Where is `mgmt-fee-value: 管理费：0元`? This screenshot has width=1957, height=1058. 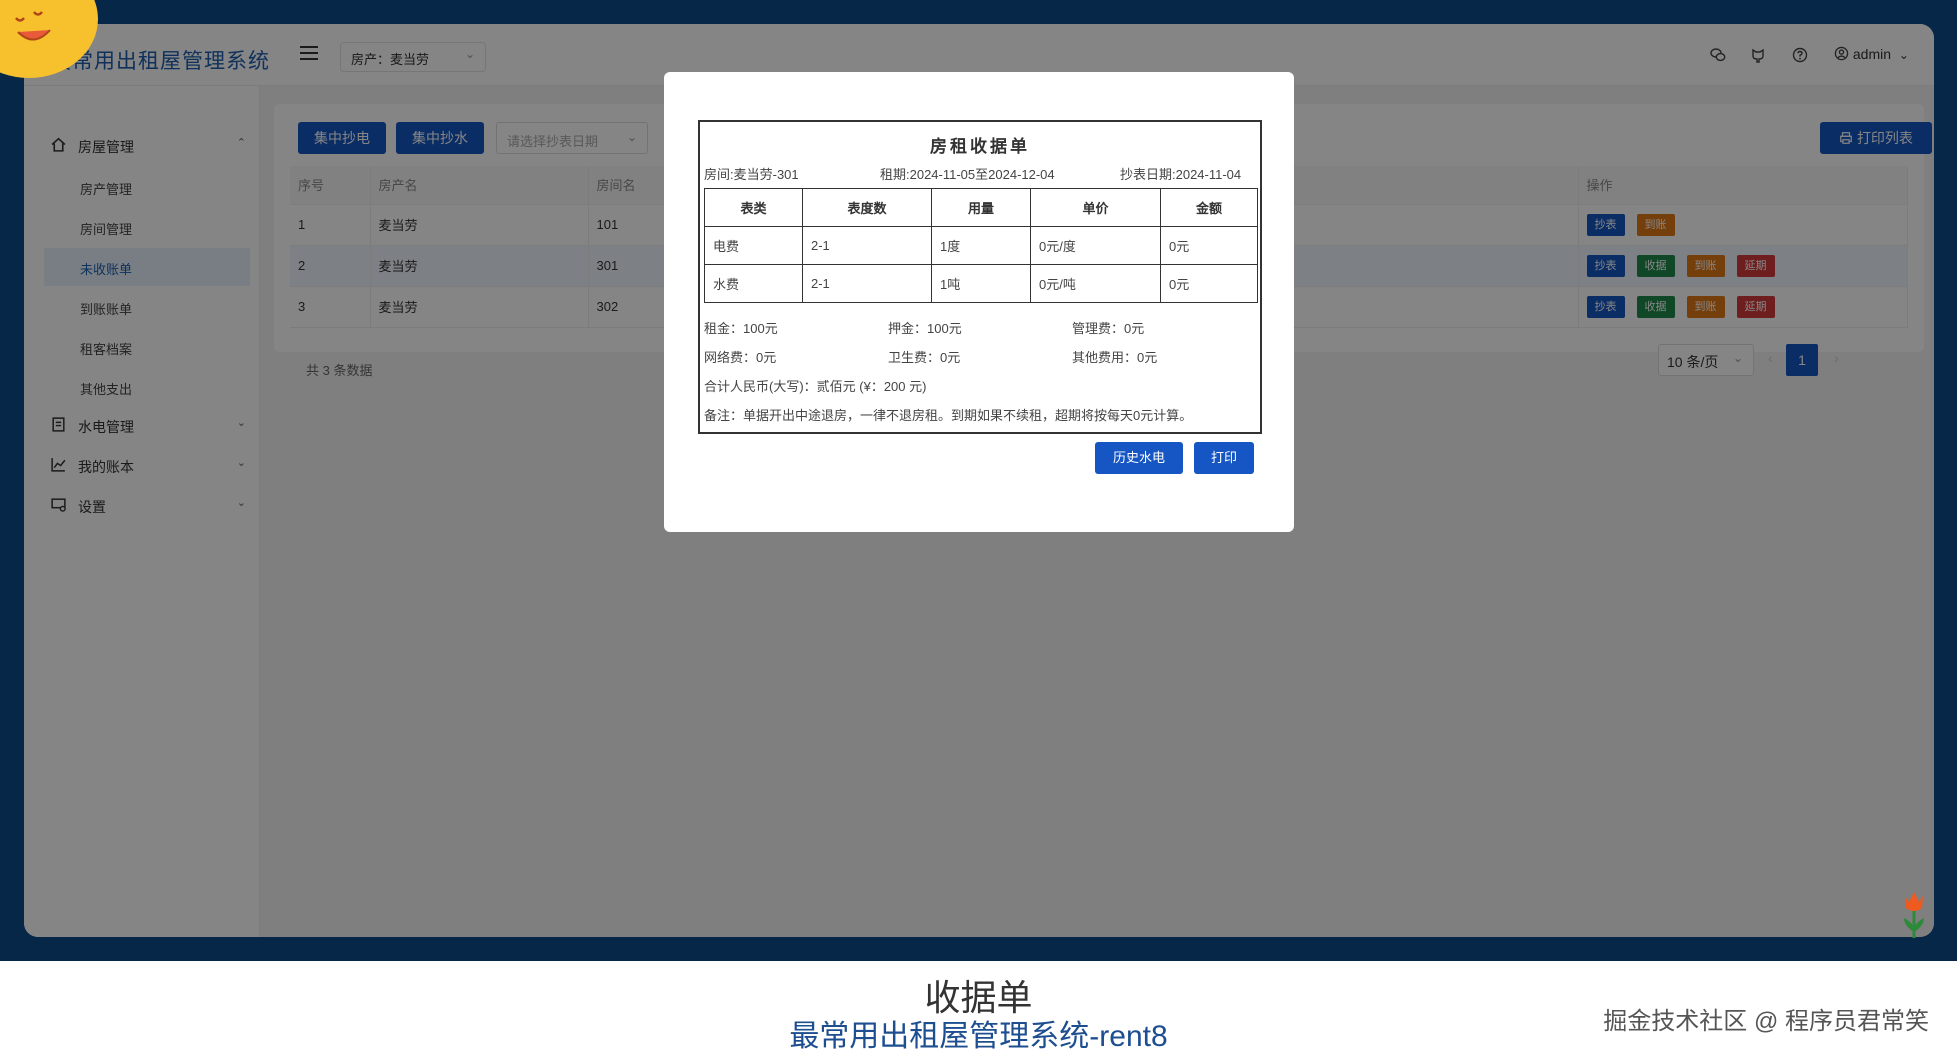 mgmt-fee-value: 管理费：0元 is located at coordinates (1108, 328).